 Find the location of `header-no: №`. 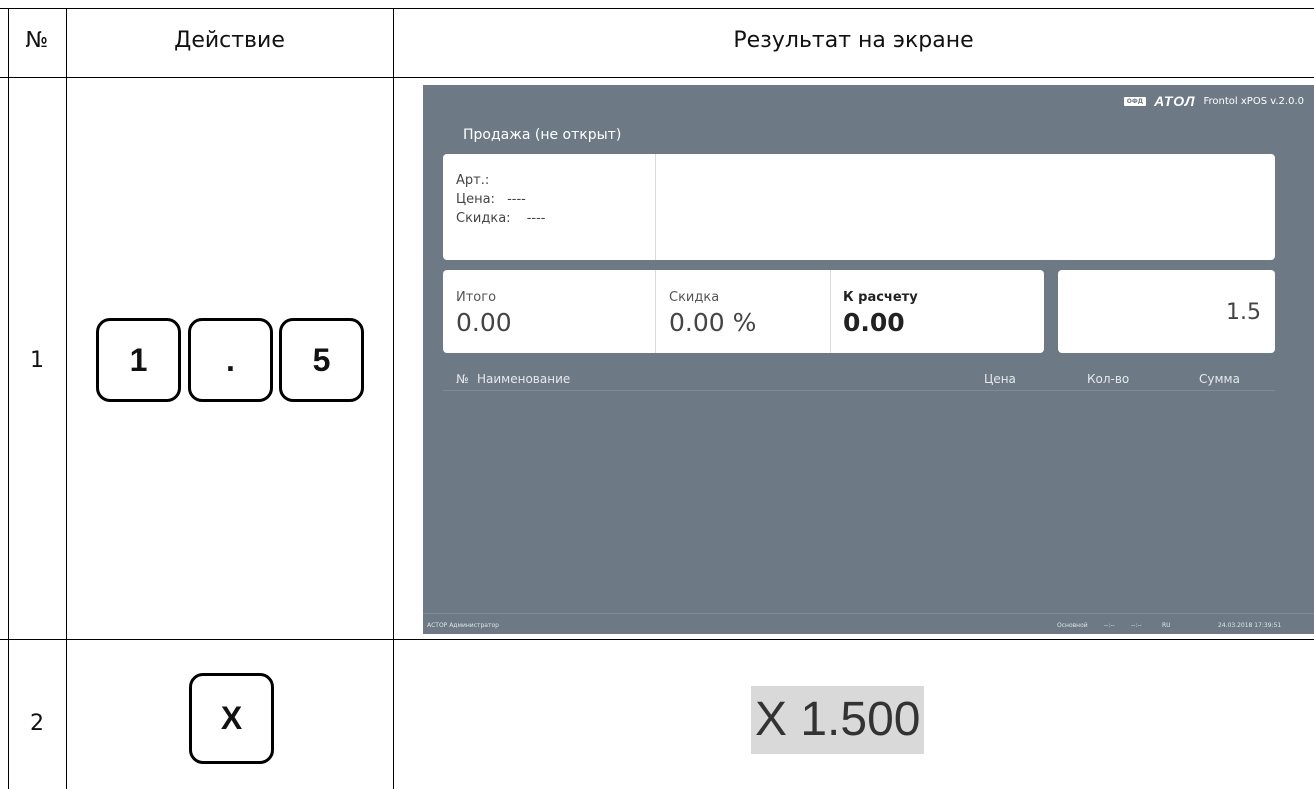

header-no: № is located at coordinates (37, 40).